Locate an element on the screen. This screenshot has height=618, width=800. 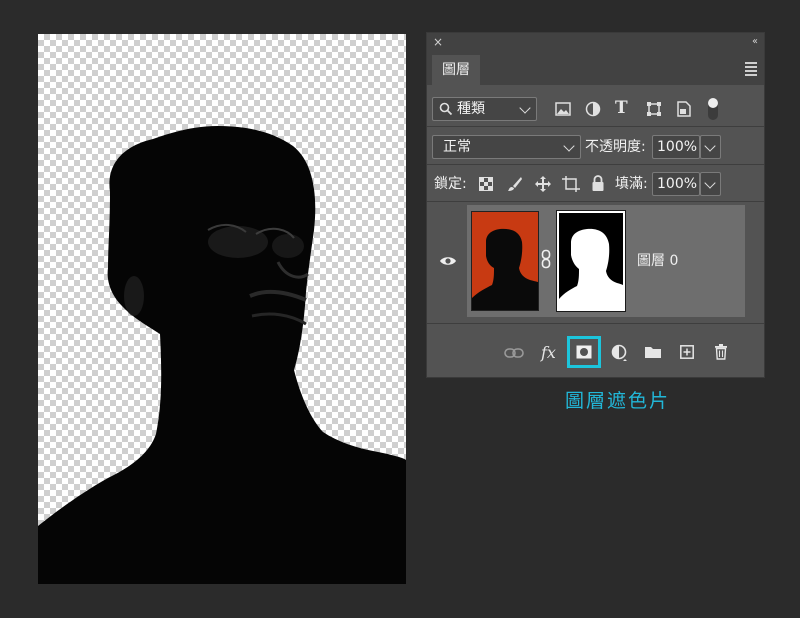
collapse-icon: ‹‹ is located at coordinates (755, 42).